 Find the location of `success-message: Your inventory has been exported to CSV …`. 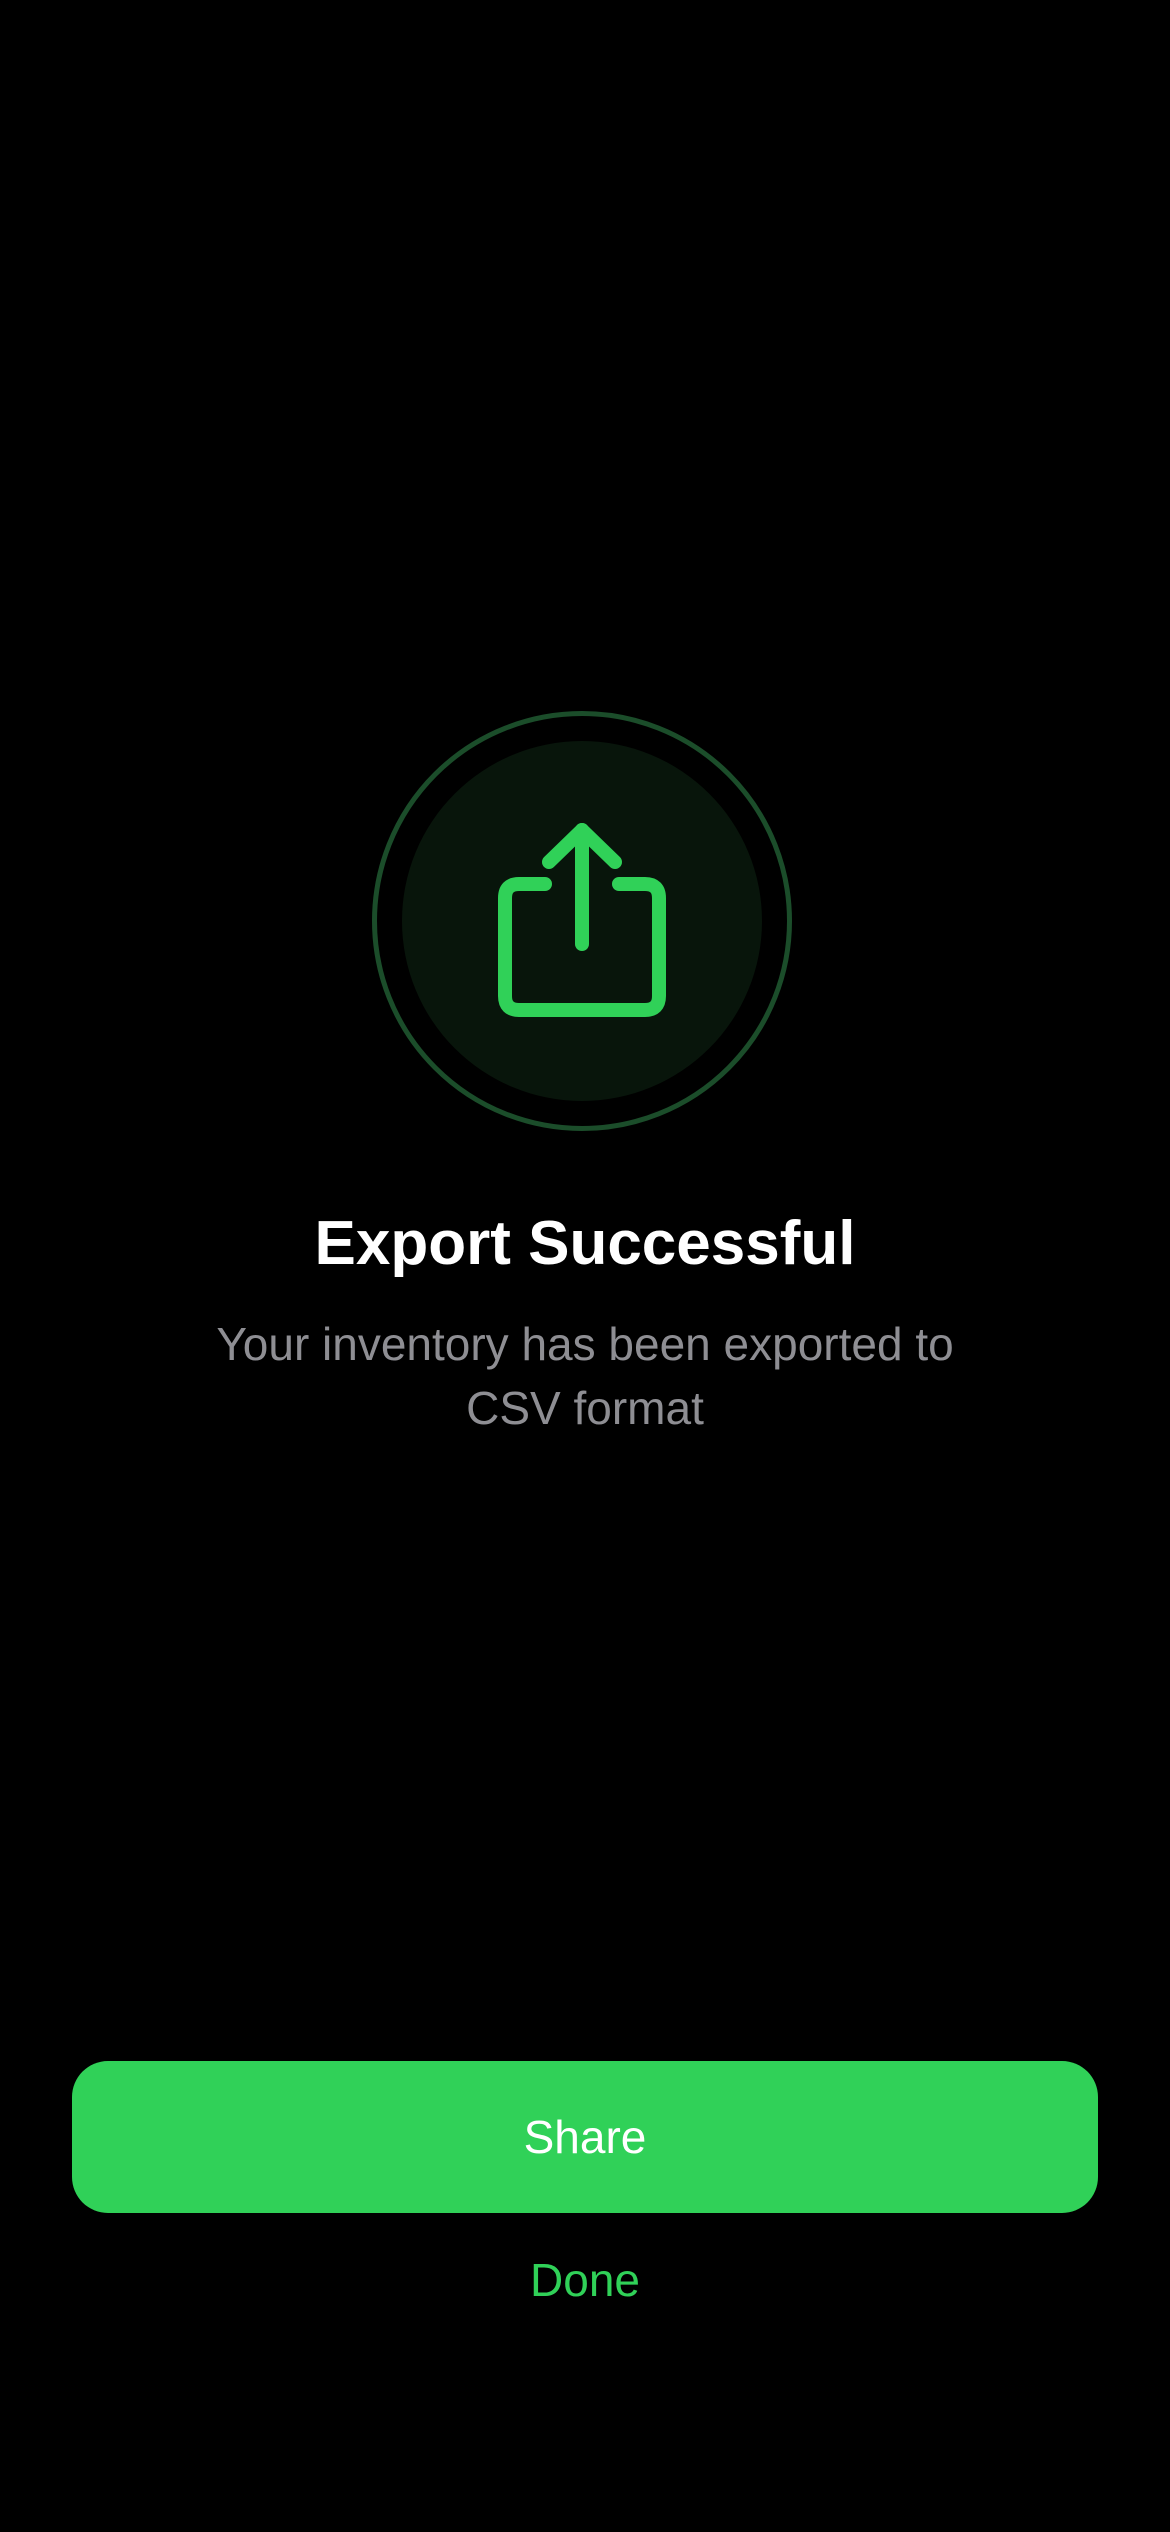

success-message: Your inventory has been exported to CSV … is located at coordinates (585, 1376).